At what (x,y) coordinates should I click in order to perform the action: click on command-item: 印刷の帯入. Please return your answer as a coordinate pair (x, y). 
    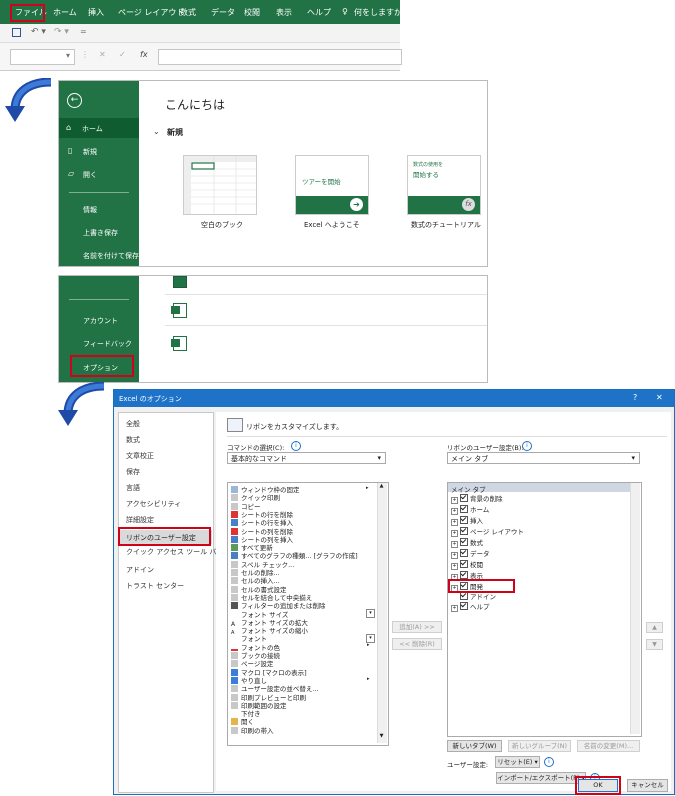
    Looking at the image, I should click on (257, 731).